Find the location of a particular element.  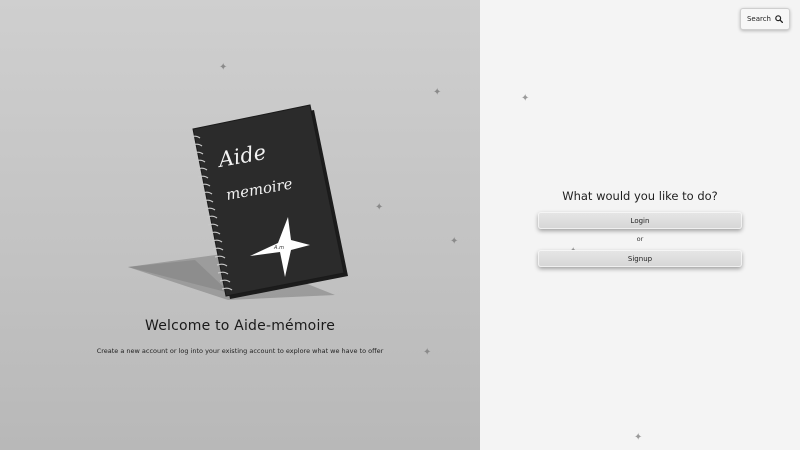

notebook-illustration: Aide memoire A.m is located at coordinates (238, 202).